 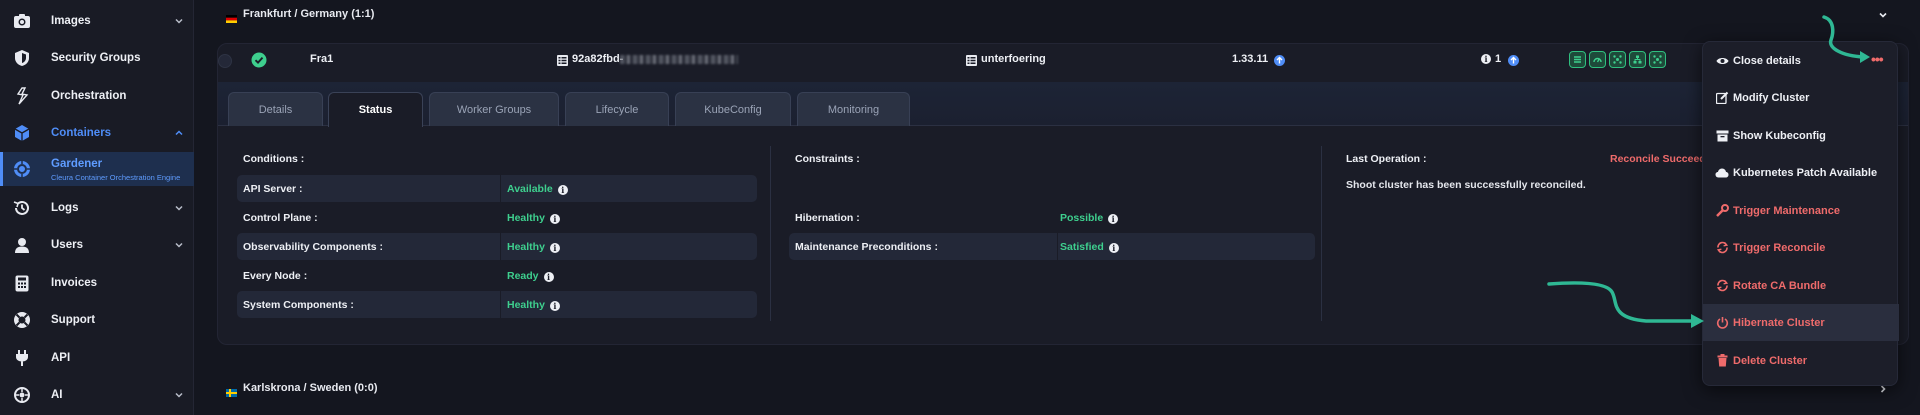 I want to click on camera-icon, so click(x=22, y=21).